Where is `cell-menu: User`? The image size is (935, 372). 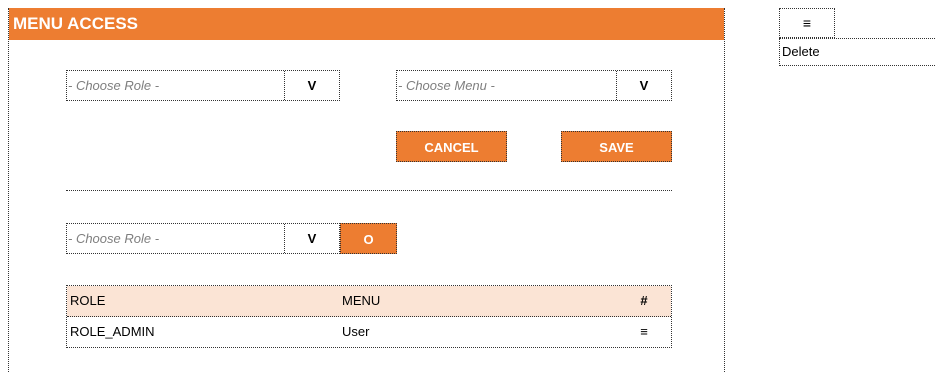
cell-menu: User is located at coordinates (356, 331).